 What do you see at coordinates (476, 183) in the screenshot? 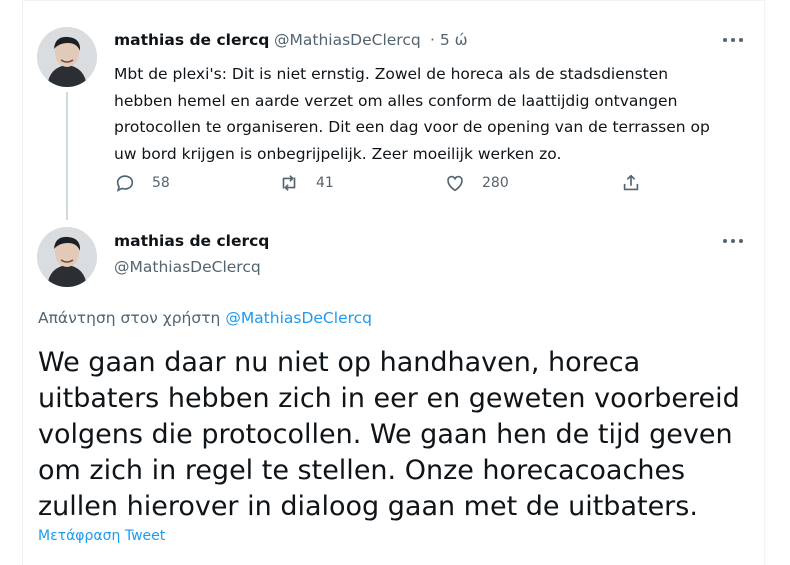
I see `like-button: 280` at bounding box center [476, 183].